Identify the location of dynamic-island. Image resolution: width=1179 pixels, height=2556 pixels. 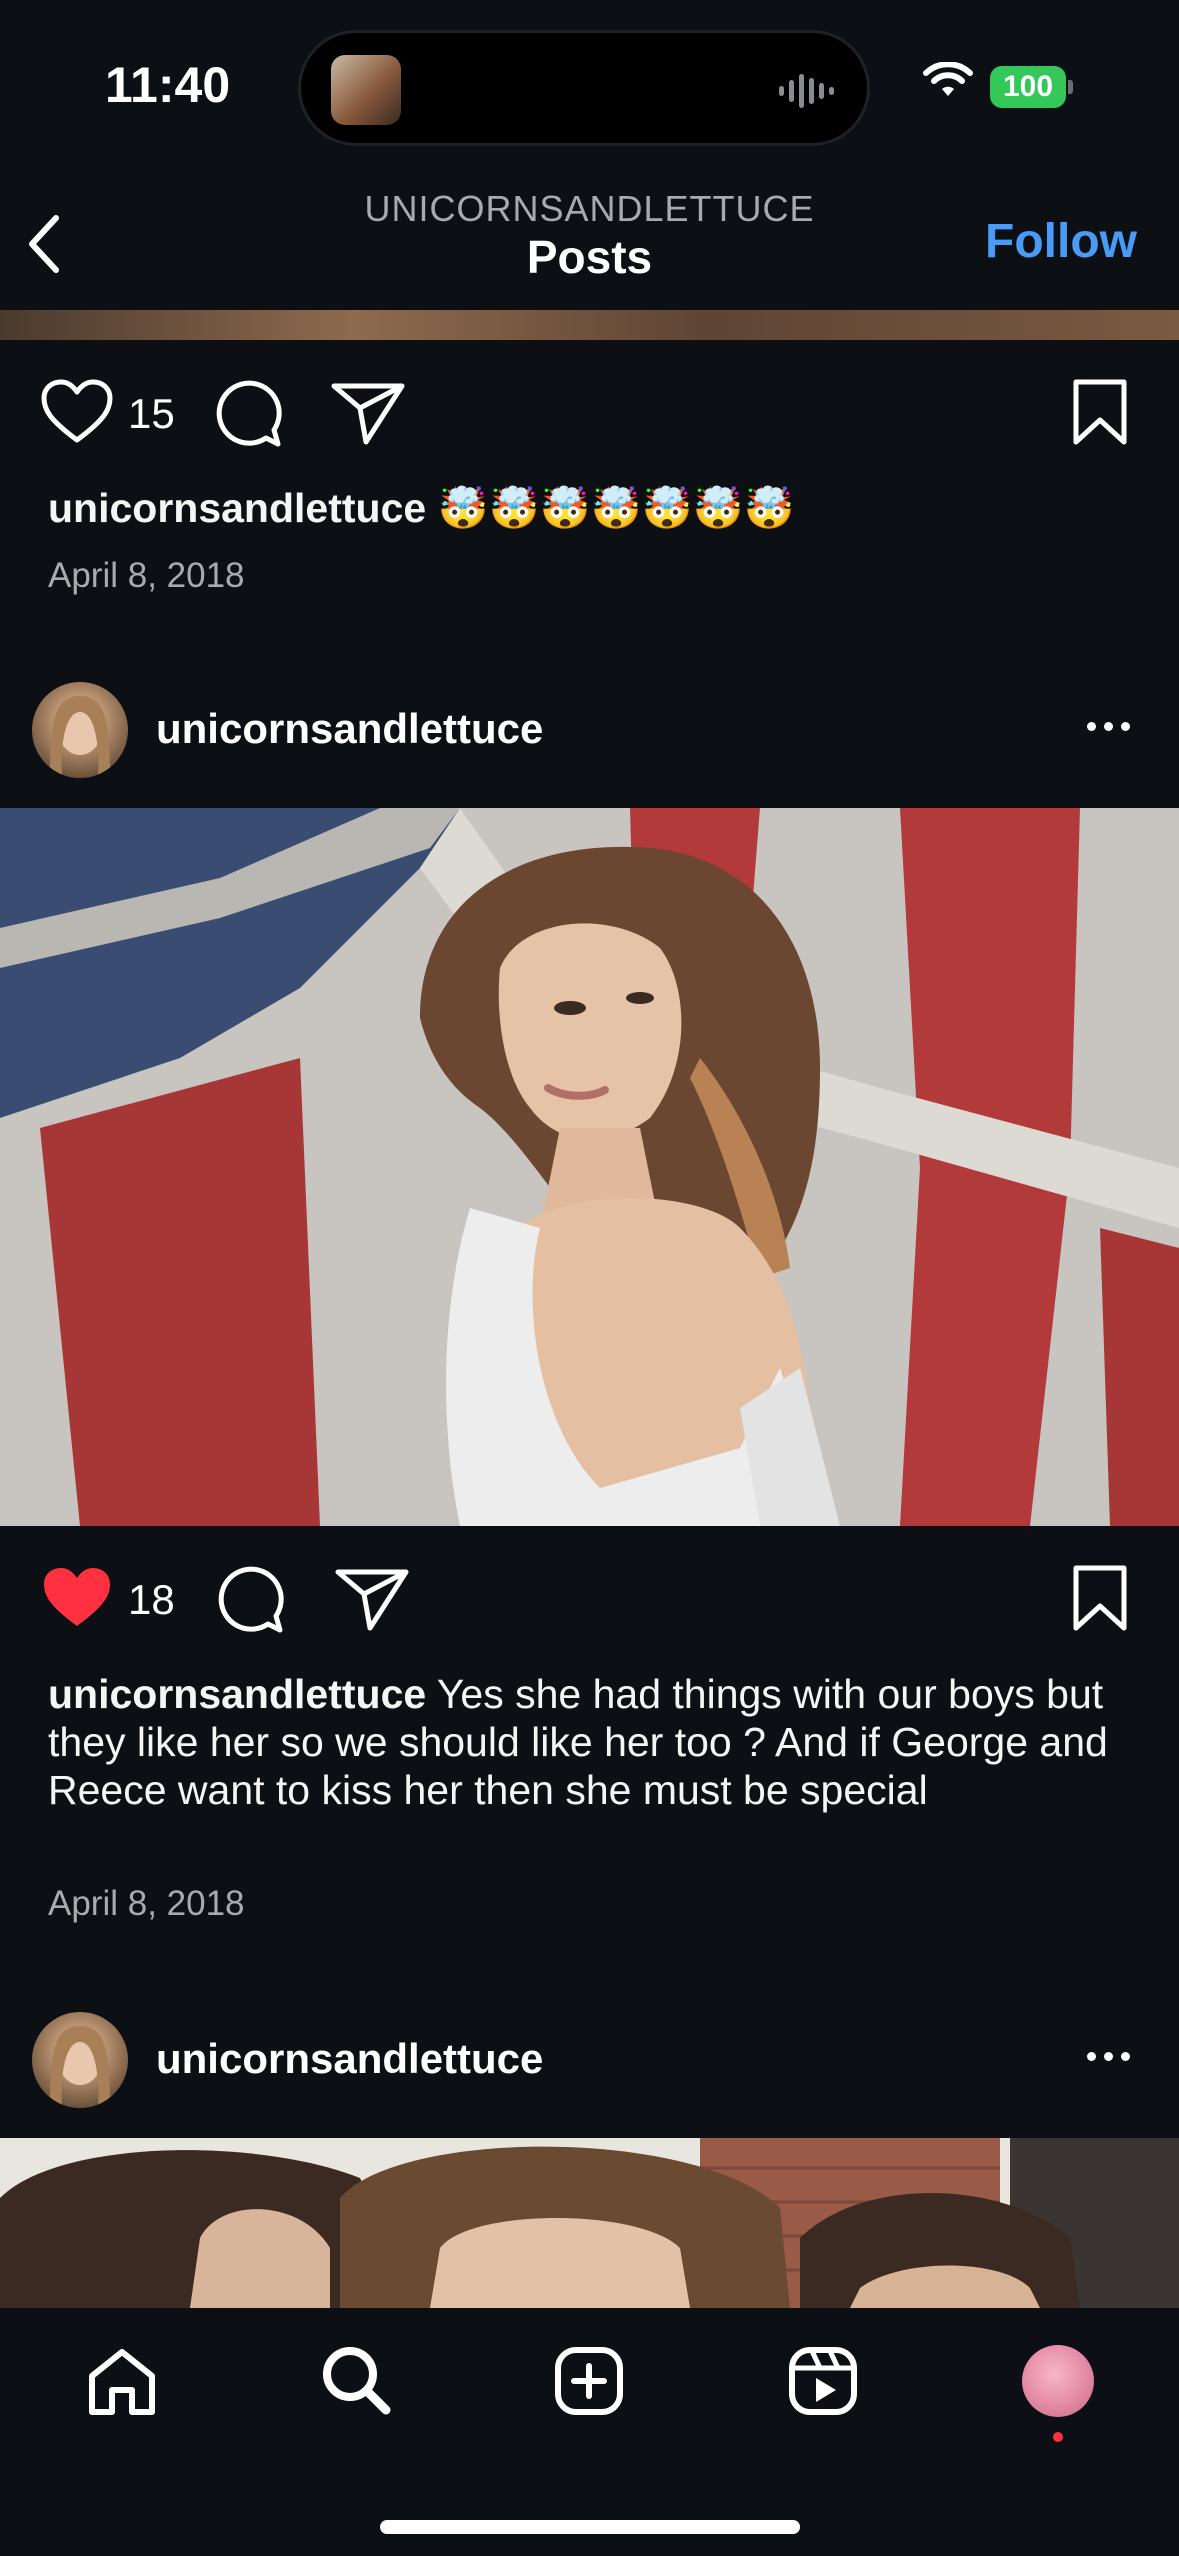
(584, 88).